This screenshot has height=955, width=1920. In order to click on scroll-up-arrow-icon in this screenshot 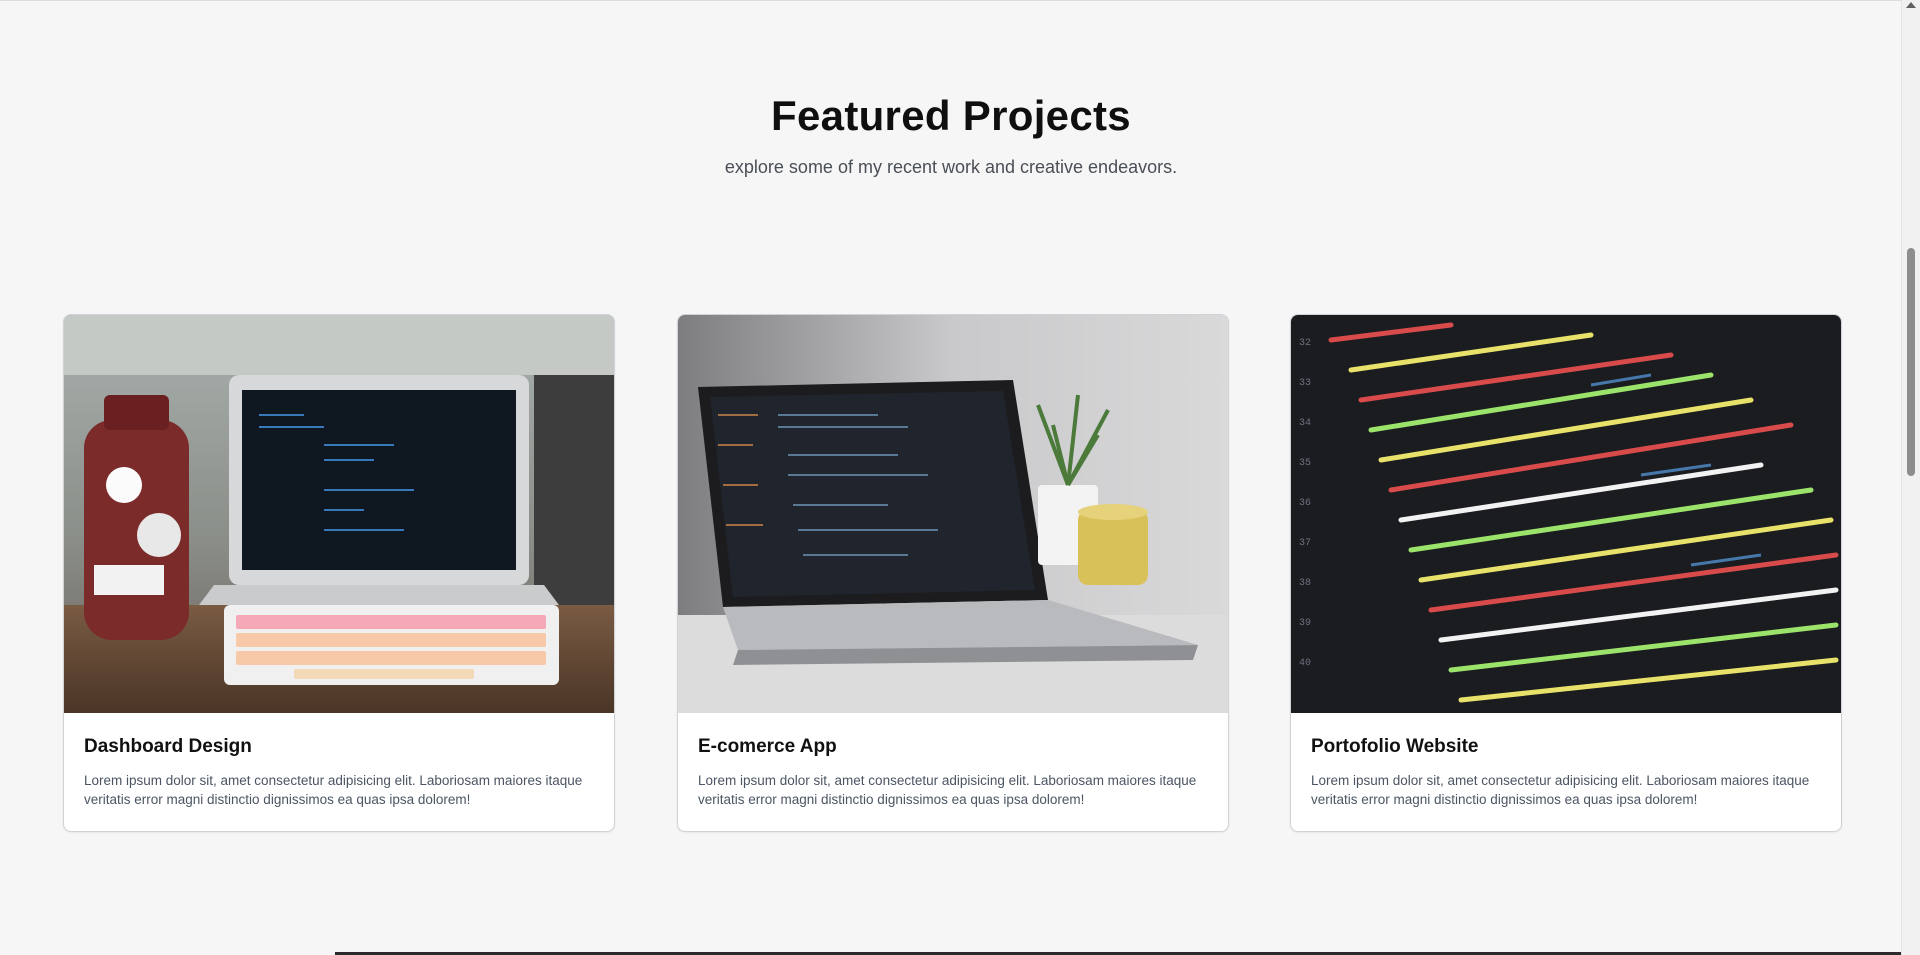, I will do `click(1911, 5)`.